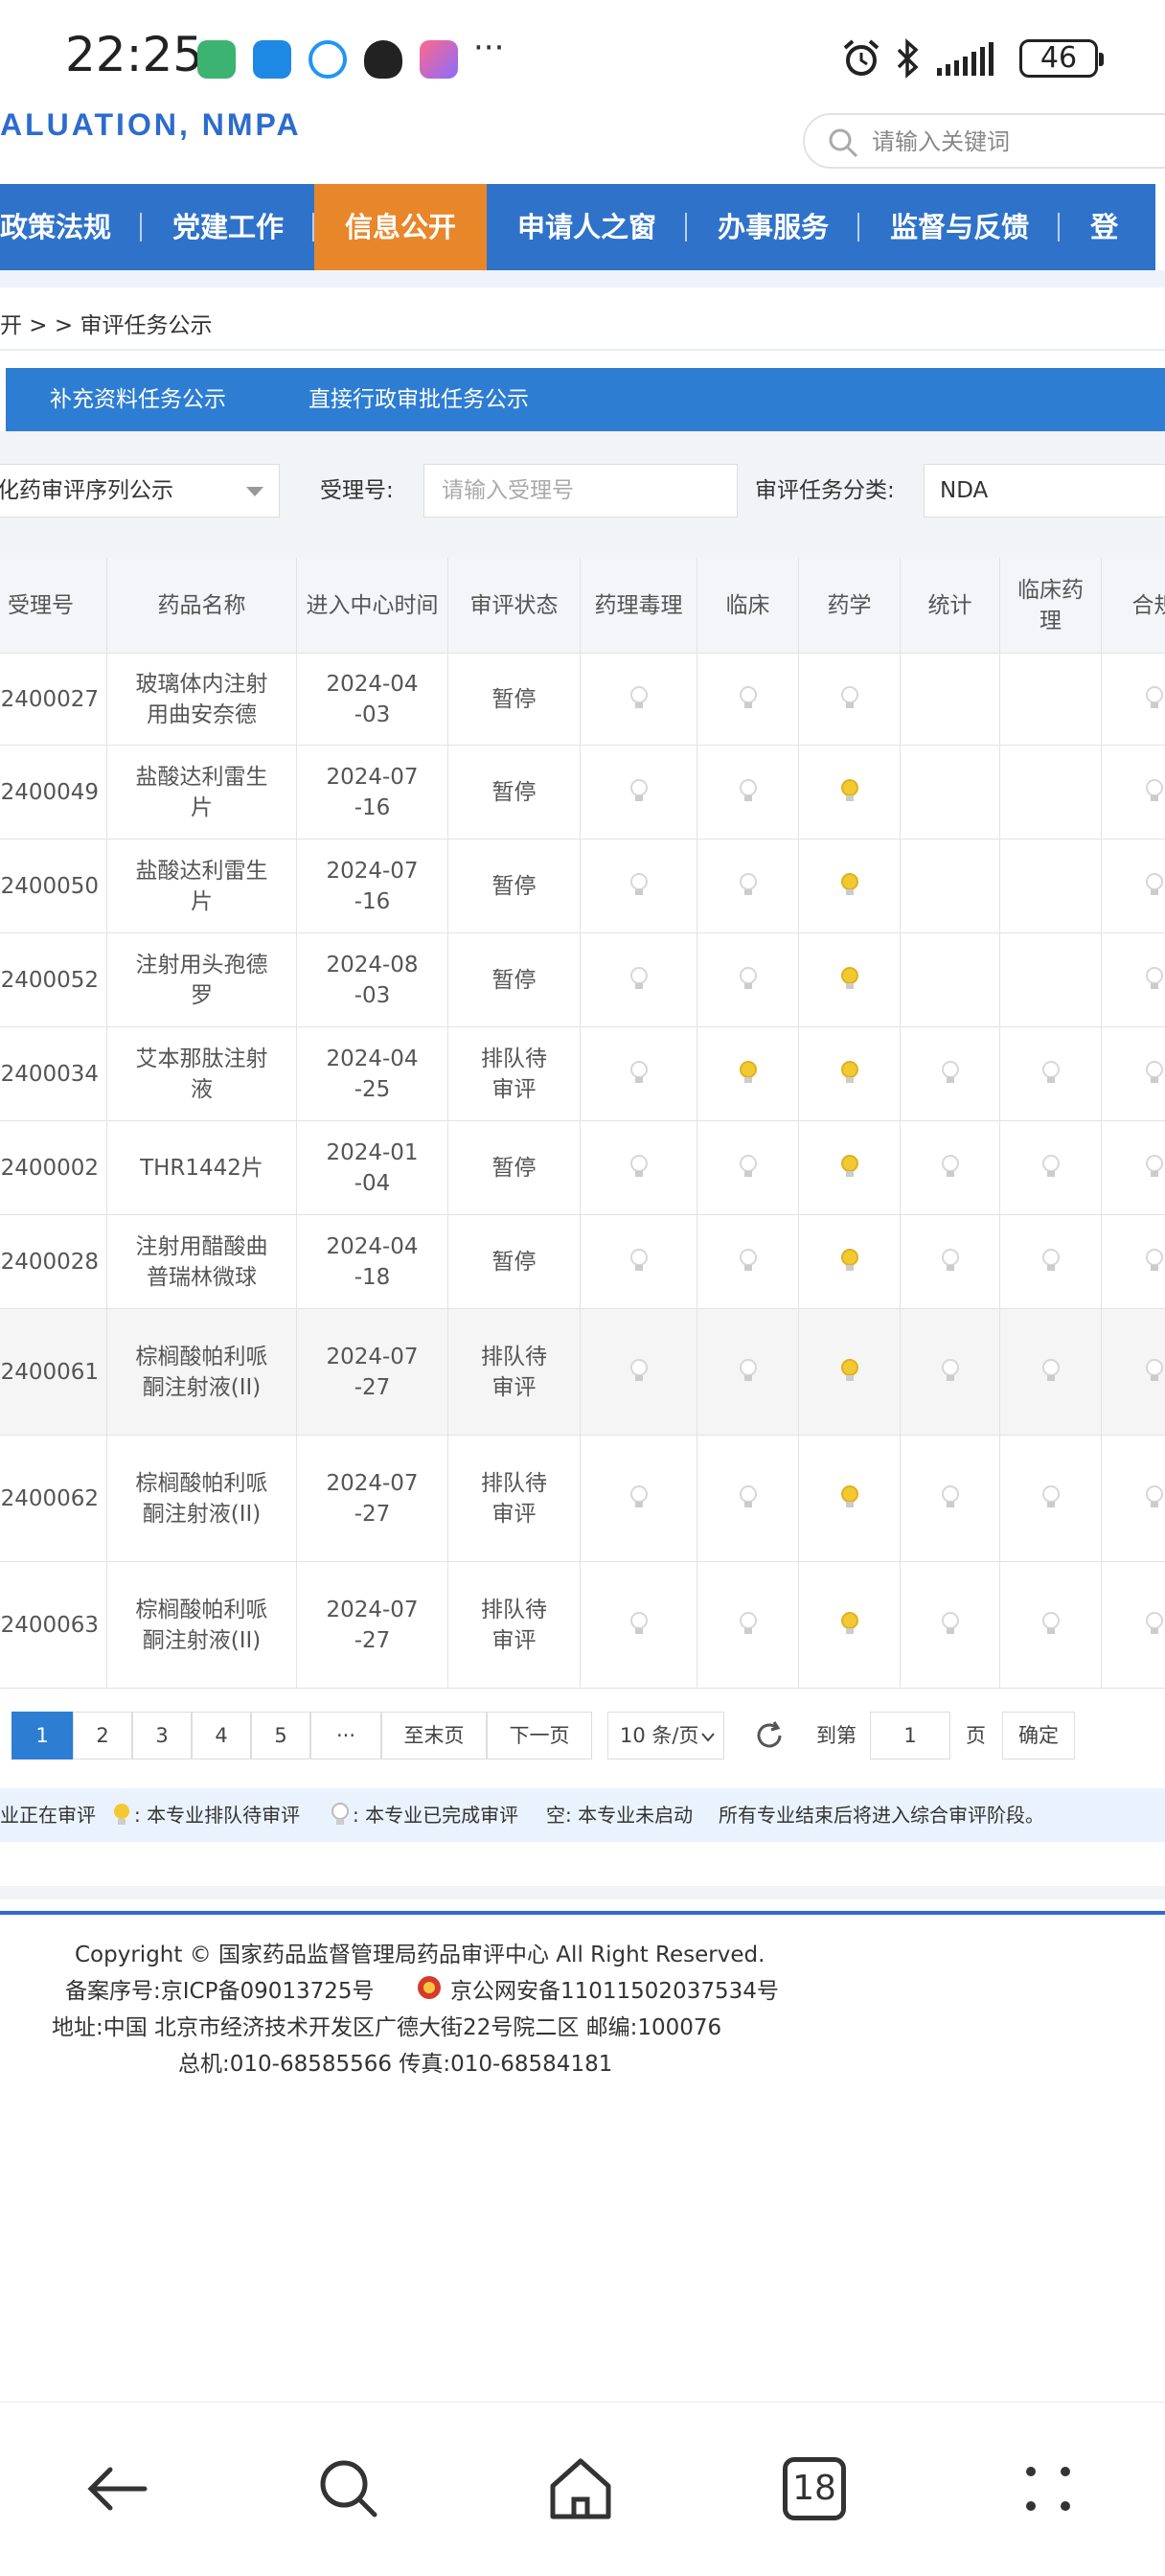 The height and width of the screenshot is (2576, 1165). What do you see at coordinates (582, 700) in the screenshot?
I see `table-row: 2400027 玻璃体内注射用曲安奈德 2024-04-03 暂停` at bounding box center [582, 700].